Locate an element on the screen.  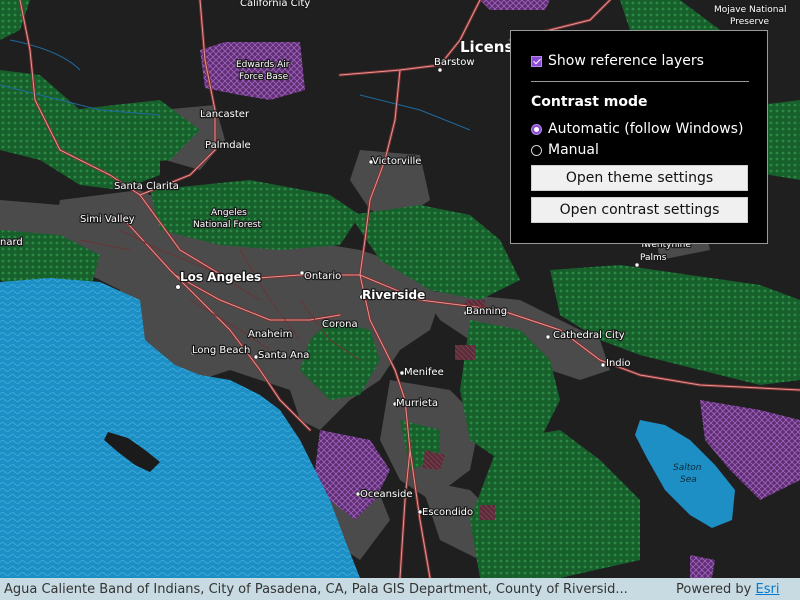
label-santa-ana: Santa Ana is located at coordinates (283, 355).